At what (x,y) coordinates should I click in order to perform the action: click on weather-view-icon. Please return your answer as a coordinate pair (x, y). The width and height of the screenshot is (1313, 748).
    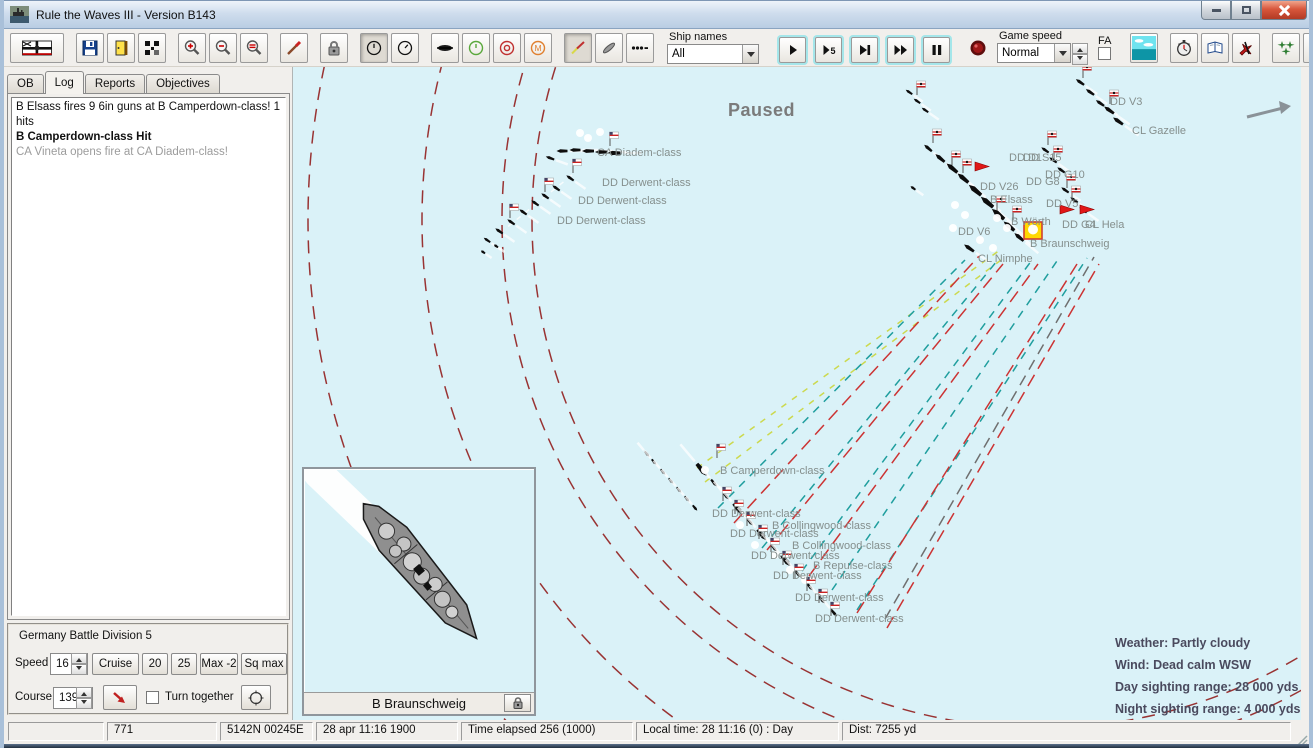
    Looking at the image, I should click on (1144, 47).